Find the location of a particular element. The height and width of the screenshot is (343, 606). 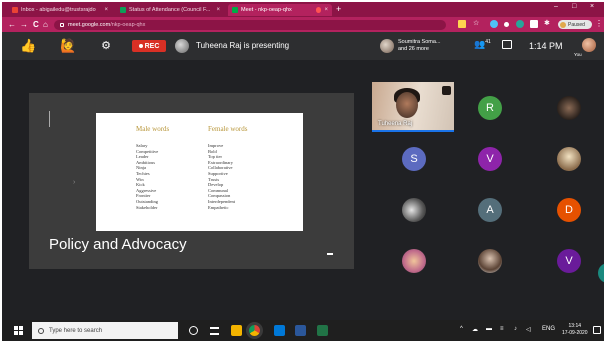

windows-start-icon is located at coordinates (18, 330).